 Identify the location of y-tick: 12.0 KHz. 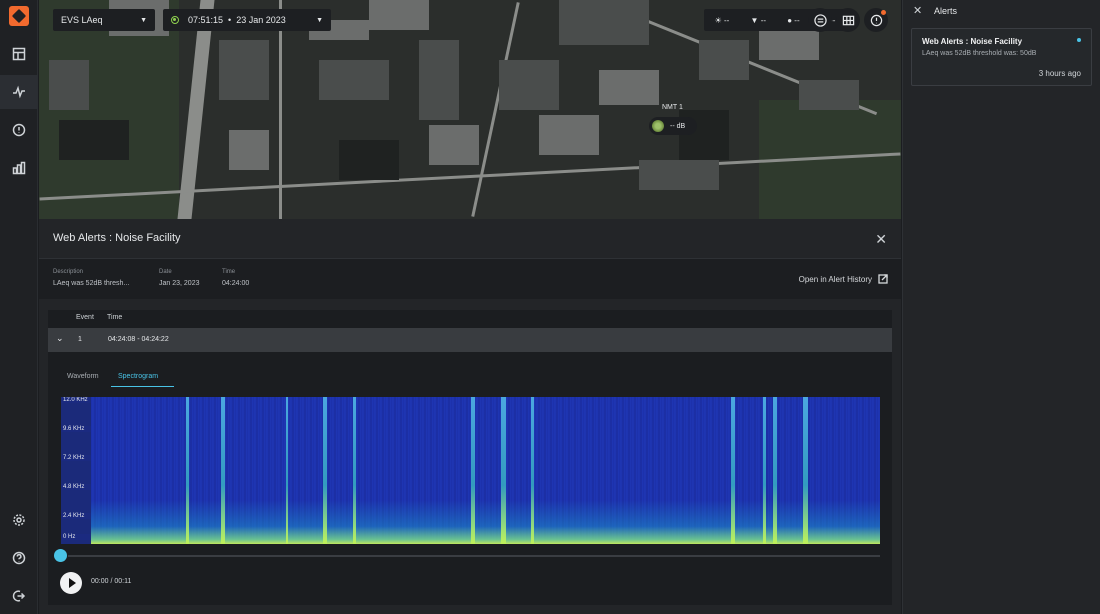
(76, 400).